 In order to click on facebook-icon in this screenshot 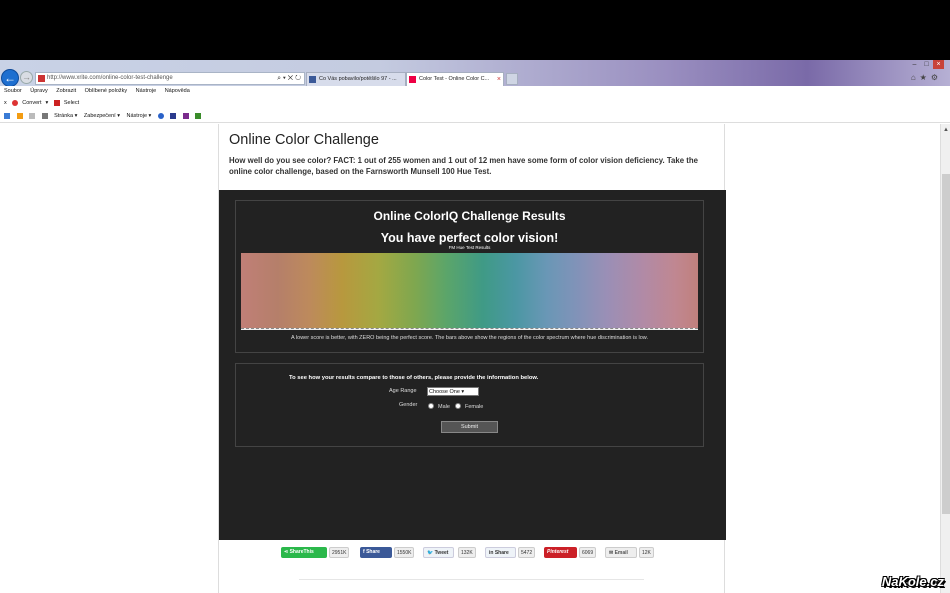, I will do `click(312, 79)`.